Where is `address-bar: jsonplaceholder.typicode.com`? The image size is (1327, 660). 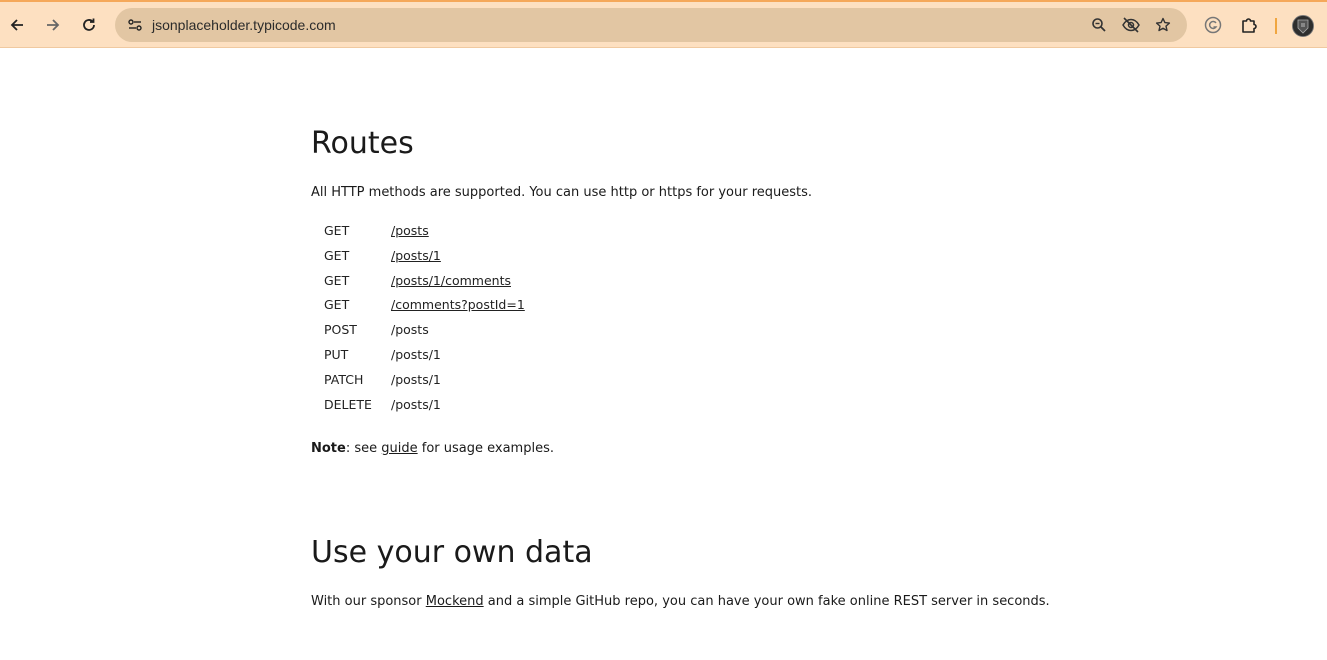 address-bar: jsonplaceholder.typicode.com is located at coordinates (651, 25).